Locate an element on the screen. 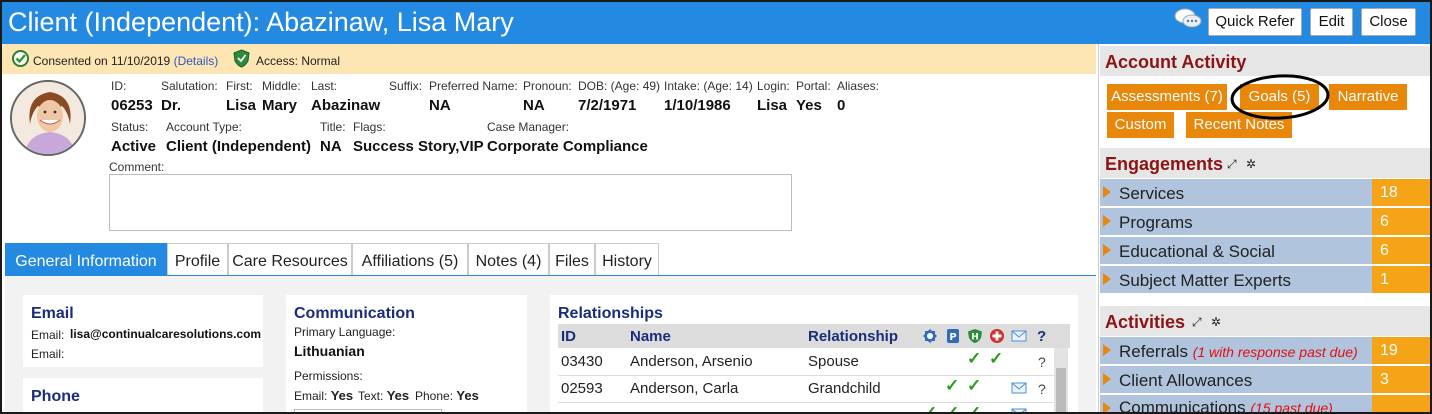 Image resolution: width=1432 pixels, height=414 pixels. dob-label: DOB: (Age: 49) is located at coordinates (619, 86).